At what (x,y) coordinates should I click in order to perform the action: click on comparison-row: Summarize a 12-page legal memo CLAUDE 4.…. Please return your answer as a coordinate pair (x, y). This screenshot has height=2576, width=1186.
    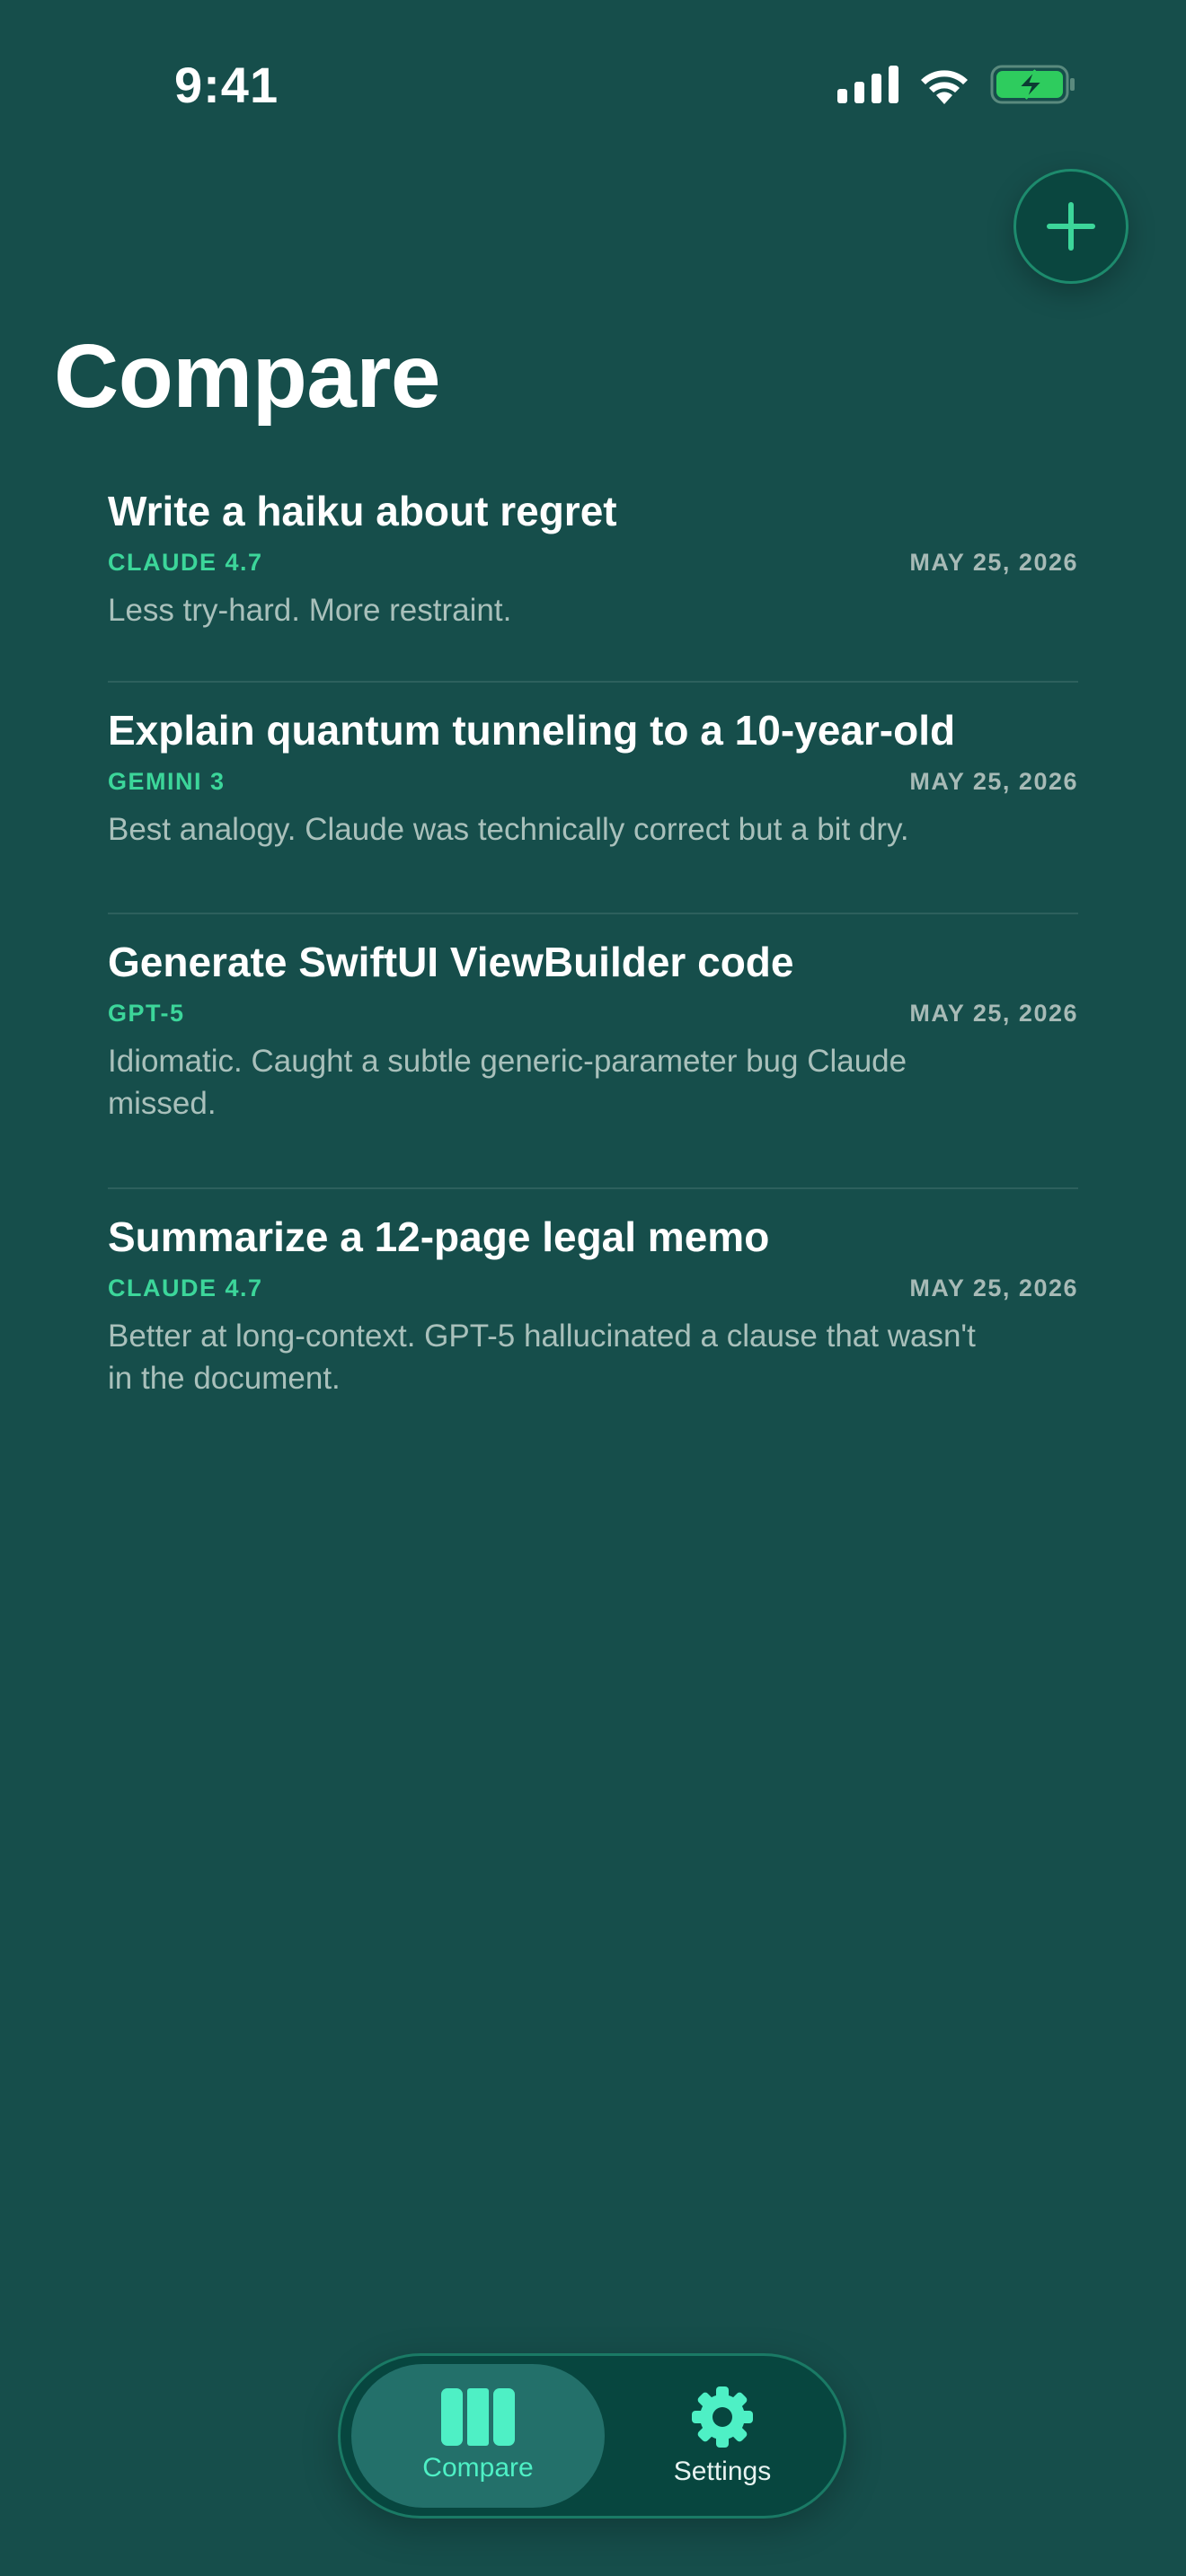
    Looking at the image, I should click on (593, 1315).